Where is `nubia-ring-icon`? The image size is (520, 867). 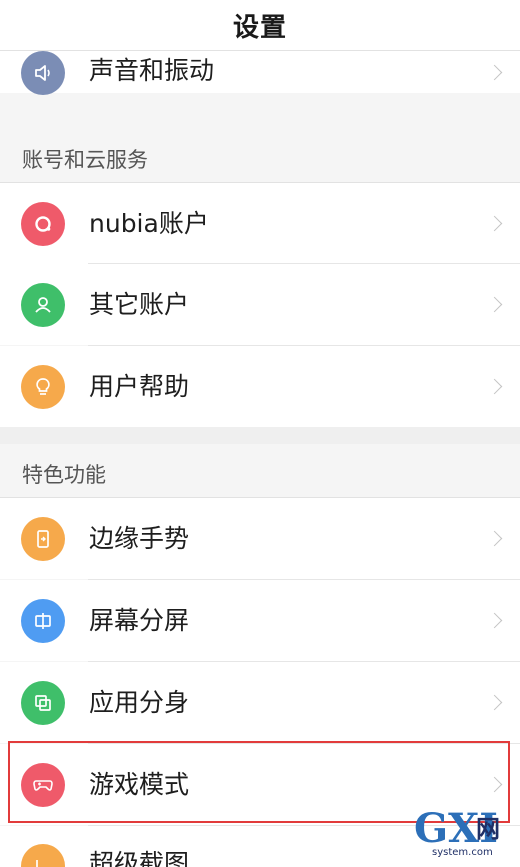 nubia-ring-icon is located at coordinates (43, 223).